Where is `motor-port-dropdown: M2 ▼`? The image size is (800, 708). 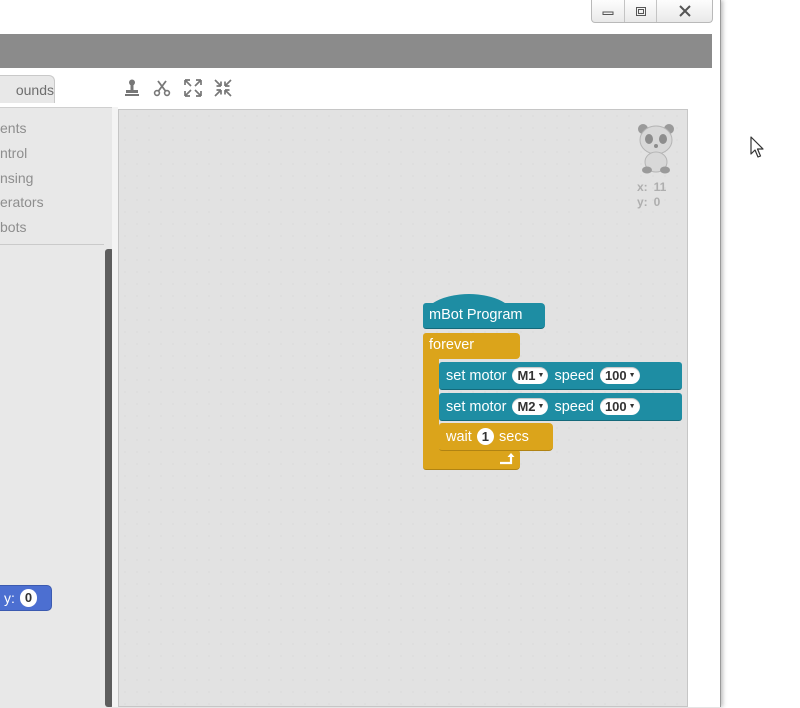 motor-port-dropdown: M2 ▼ is located at coordinates (530, 406).